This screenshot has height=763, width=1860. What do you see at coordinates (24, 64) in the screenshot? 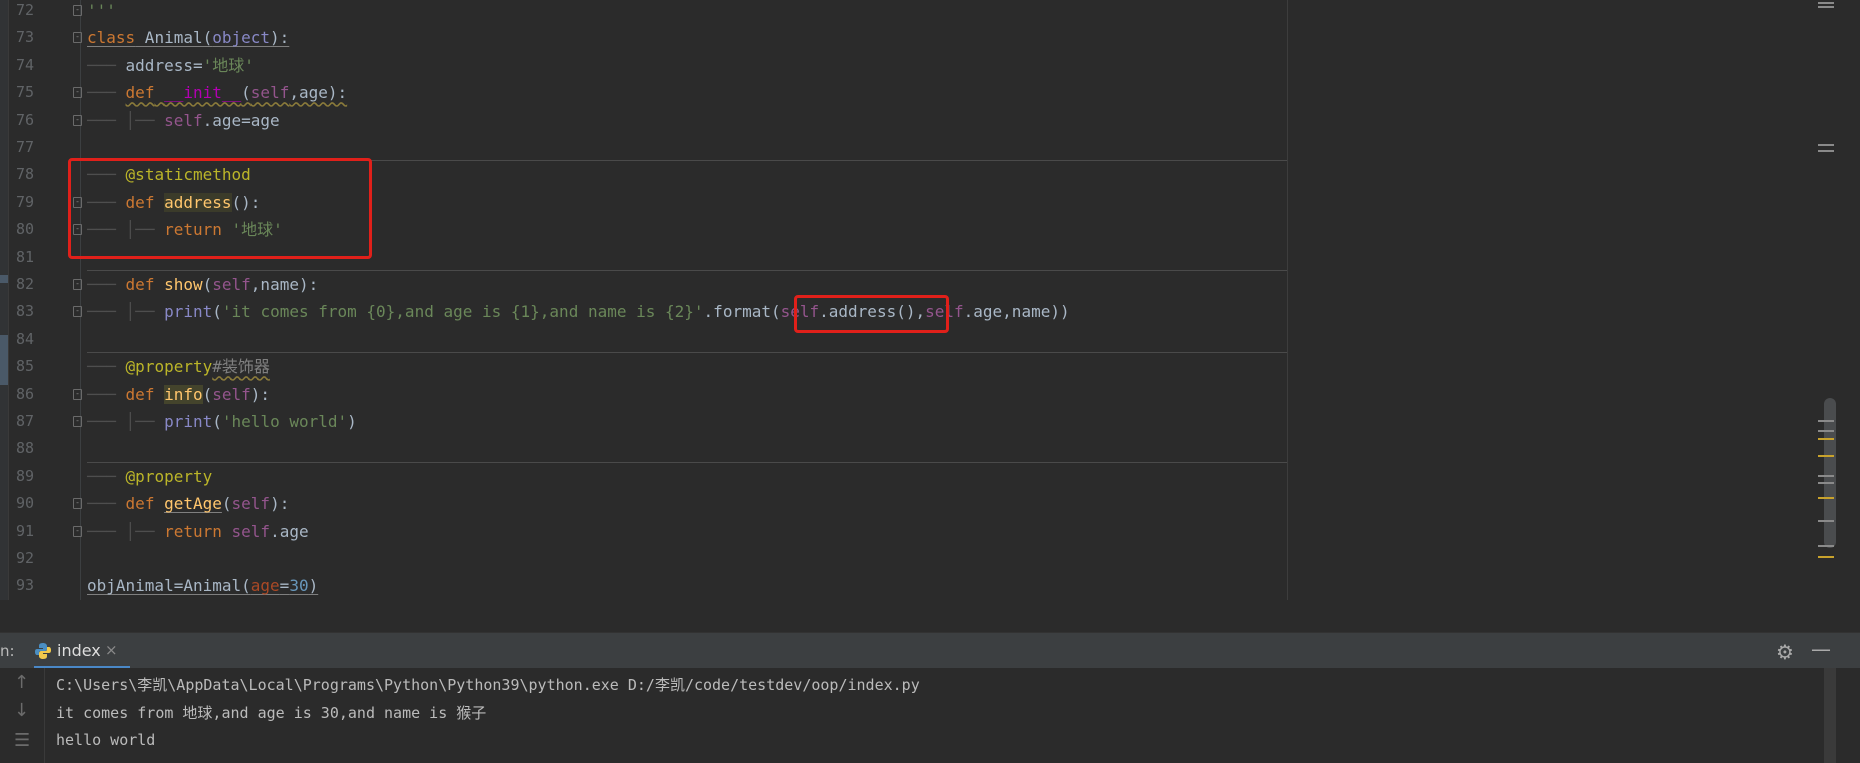
I see `line-number: 74` at bounding box center [24, 64].